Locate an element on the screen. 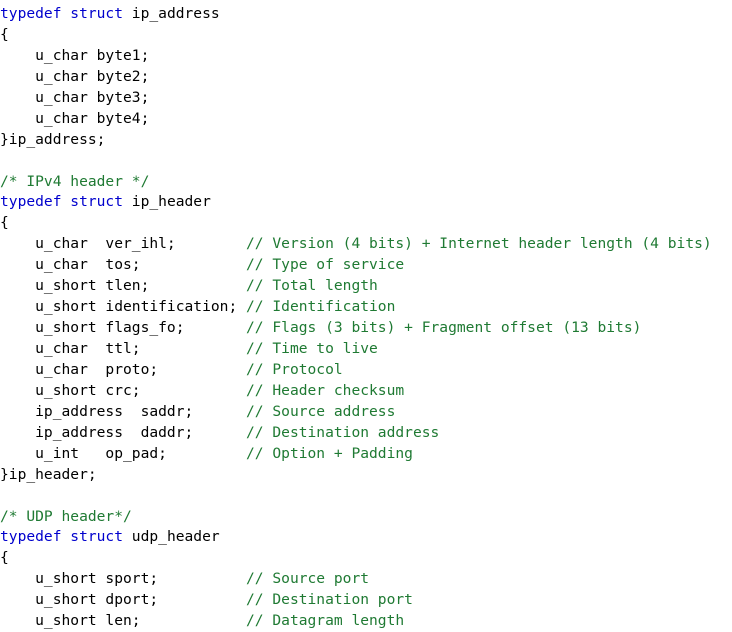  code-token-plain: ip_address saddr; is located at coordinates (123, 411).